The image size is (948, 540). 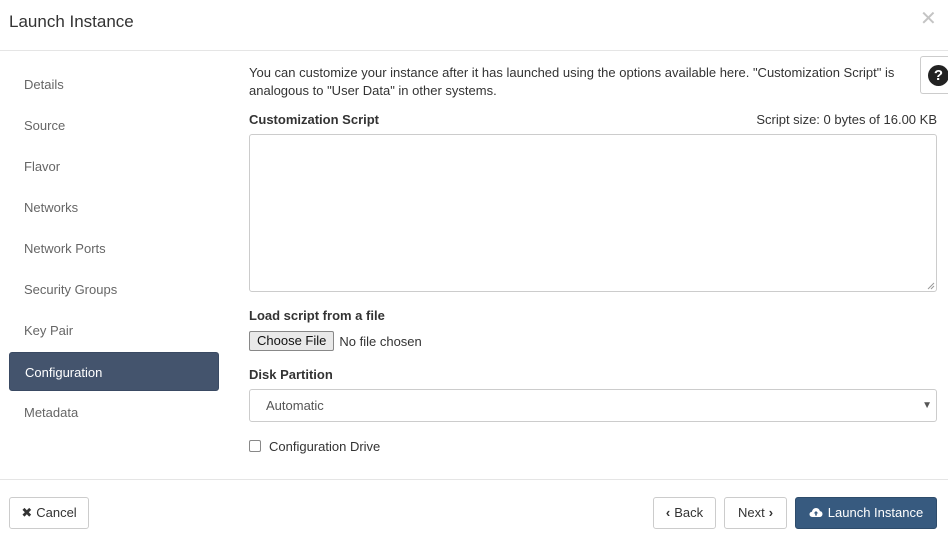 What do you see at coordinates (751, 512) in the screenshot?
I see `next-label: Next` at bounding box center [751, 512].